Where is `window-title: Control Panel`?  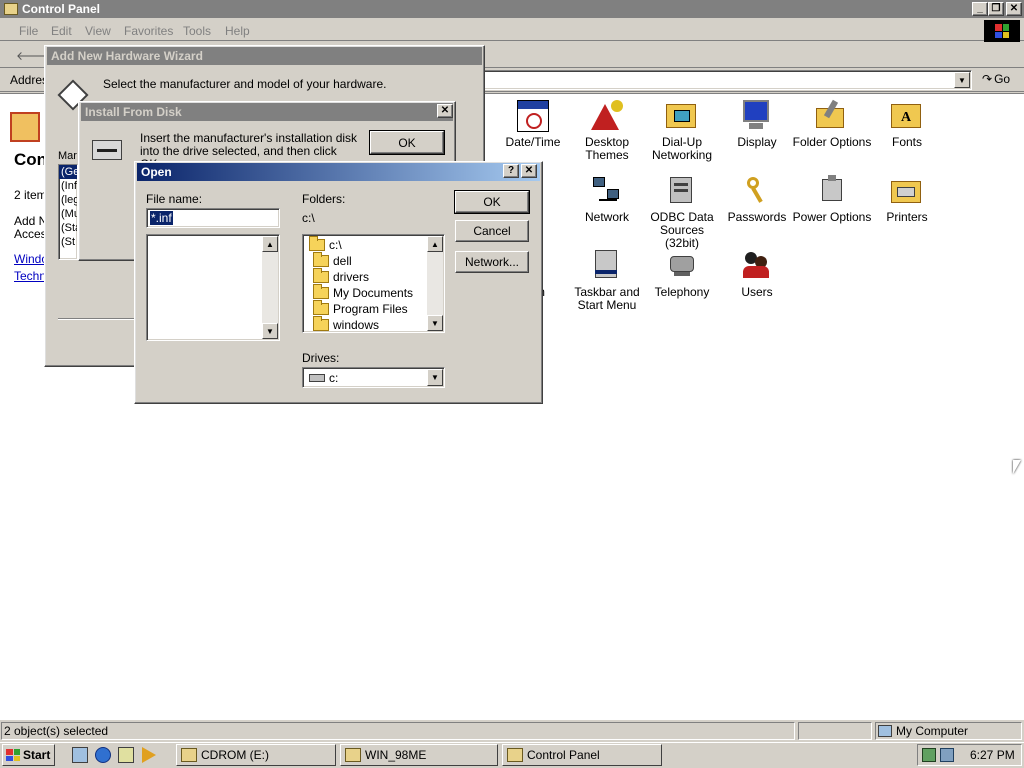
window-title: Control Panel is located at coordinates (61, 9).